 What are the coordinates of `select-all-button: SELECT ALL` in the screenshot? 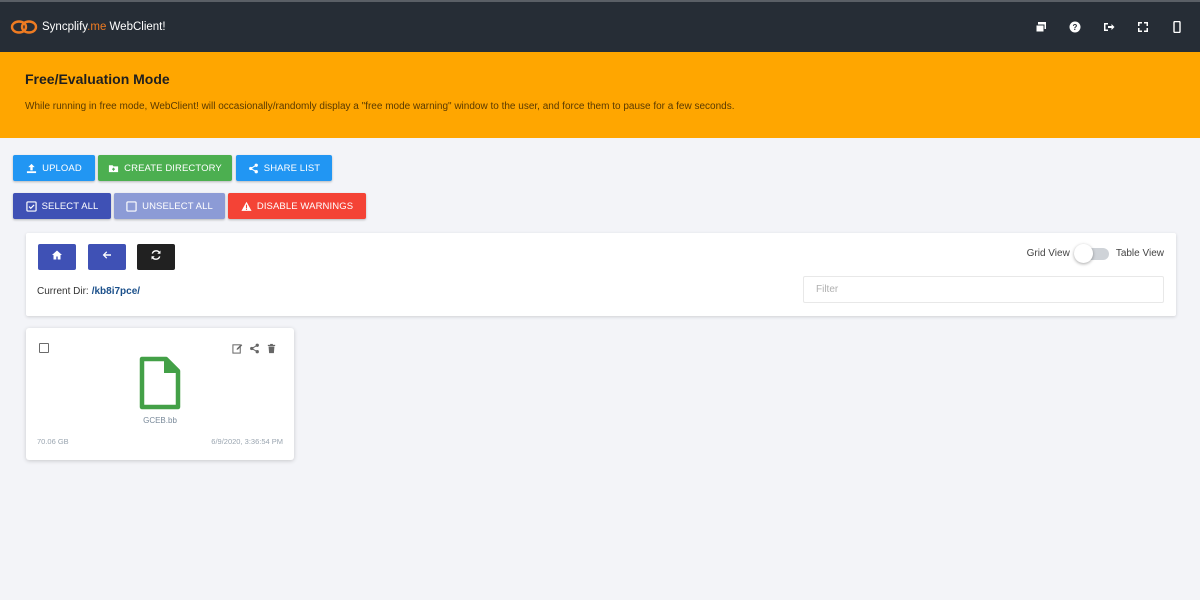 It's located at (62, 206).